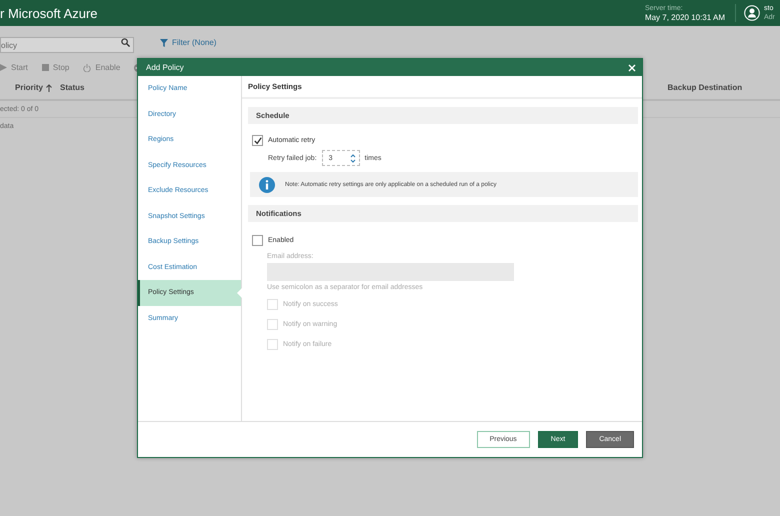  What do you see at coordinates (188, 42) in the screenshot?
I see `filter-link: Filter (None)` at bounding box center [188, 42].